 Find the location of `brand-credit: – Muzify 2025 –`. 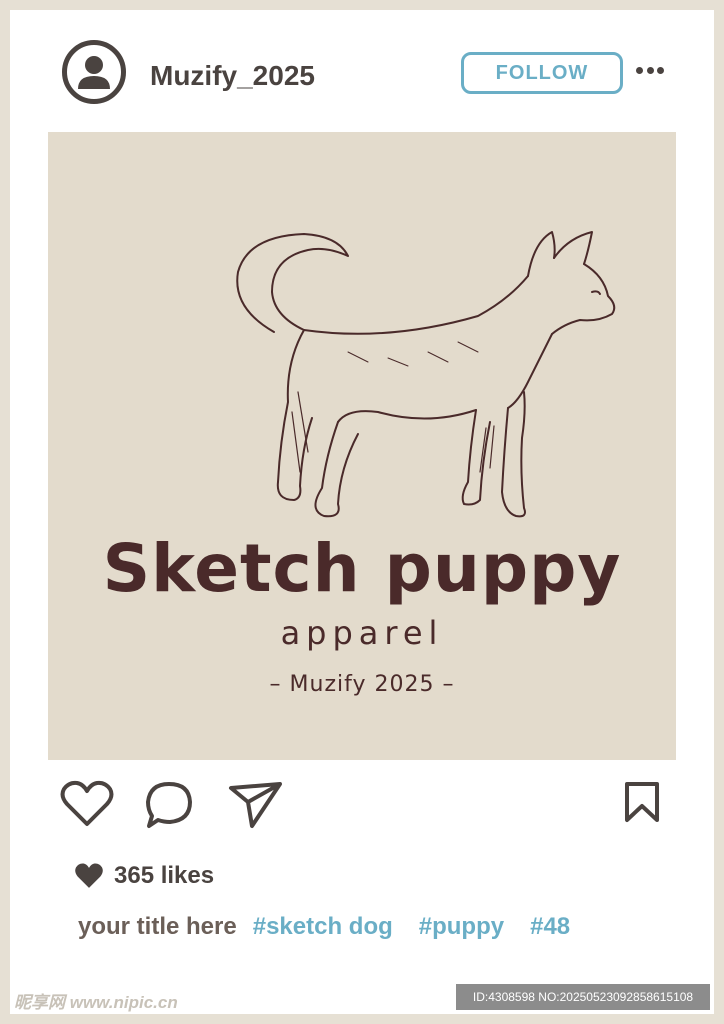

brand-credit: – Muzify 2025 – is located at coordinates (362, 684).